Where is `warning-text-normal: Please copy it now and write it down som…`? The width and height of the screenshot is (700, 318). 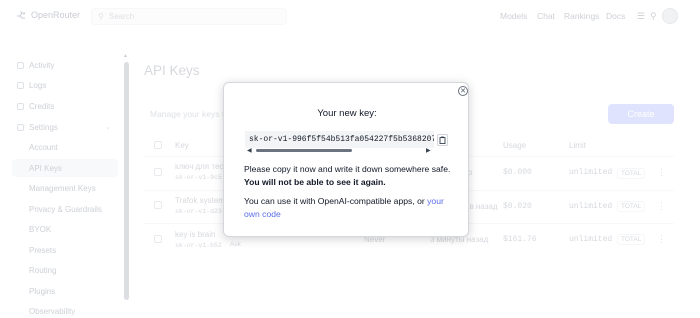 warning-text-normal: Please copy it now and write it down som… is located at coordinates (347, 169).